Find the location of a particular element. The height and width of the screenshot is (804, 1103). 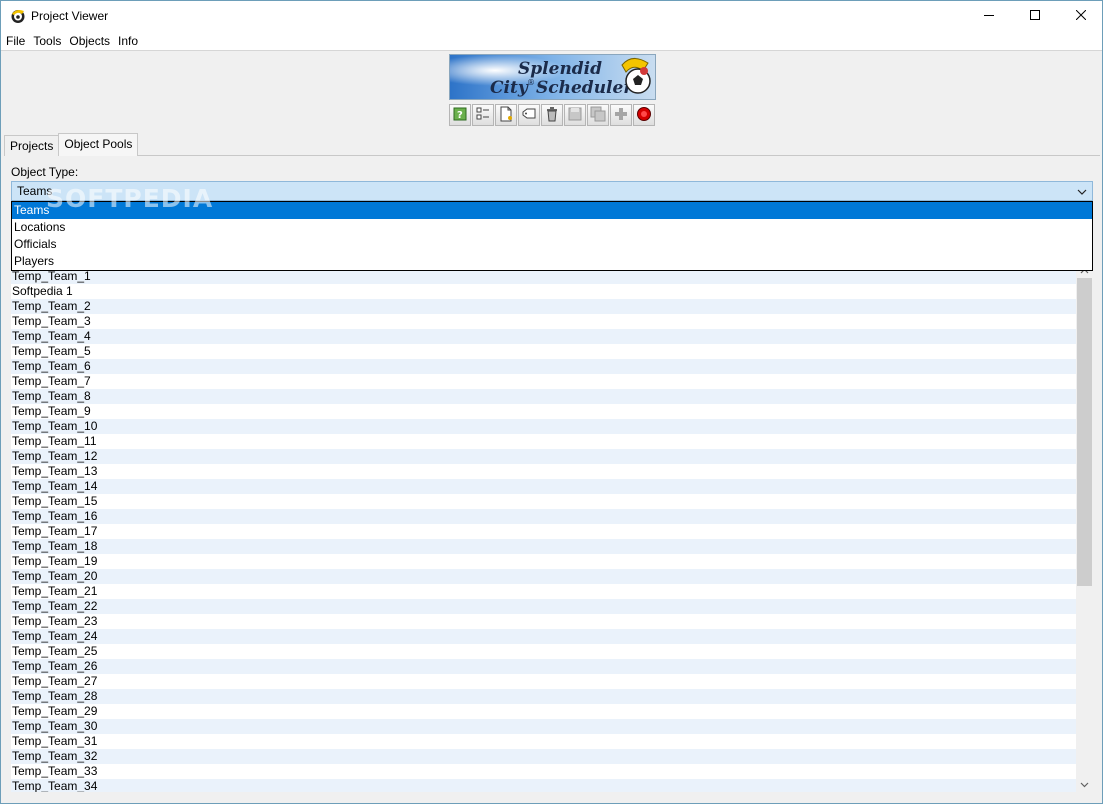

close-icon is located at coordinates (1081, 16).